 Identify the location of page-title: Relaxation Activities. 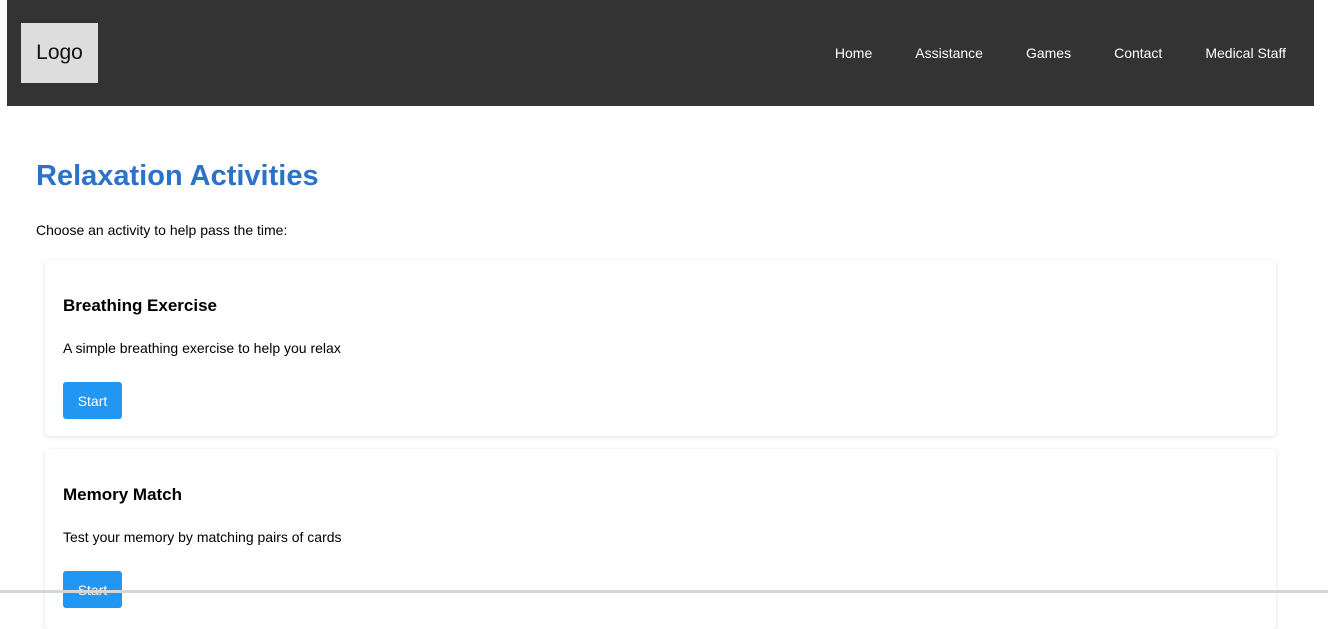
(177, 176).